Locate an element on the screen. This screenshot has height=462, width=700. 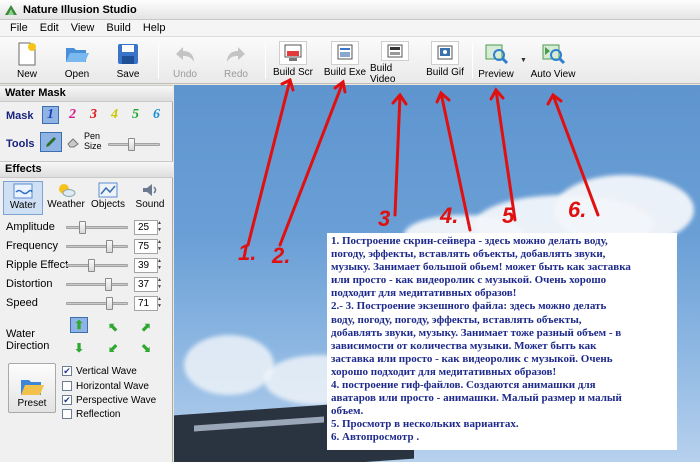
direction-down-left-button: ⬋ is located at coordinates (113, 348).